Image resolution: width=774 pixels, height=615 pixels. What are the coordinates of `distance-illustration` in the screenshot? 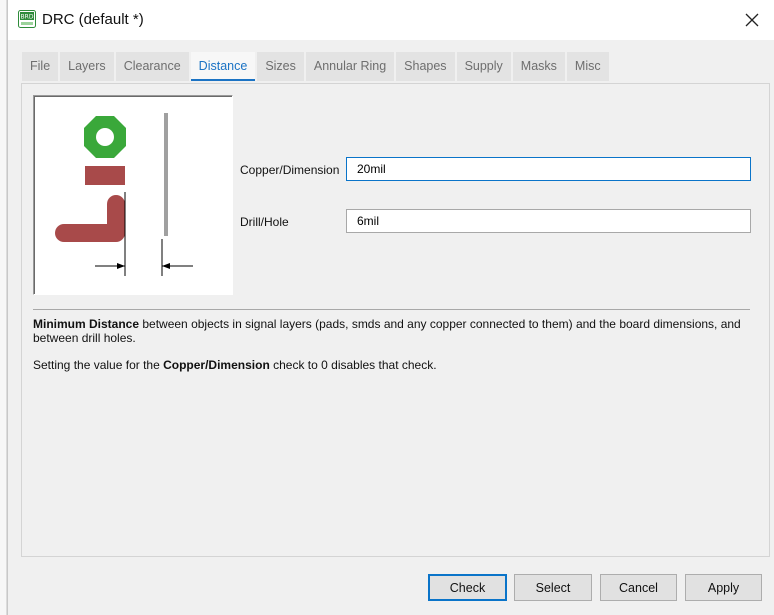 It's located at (124, 194).